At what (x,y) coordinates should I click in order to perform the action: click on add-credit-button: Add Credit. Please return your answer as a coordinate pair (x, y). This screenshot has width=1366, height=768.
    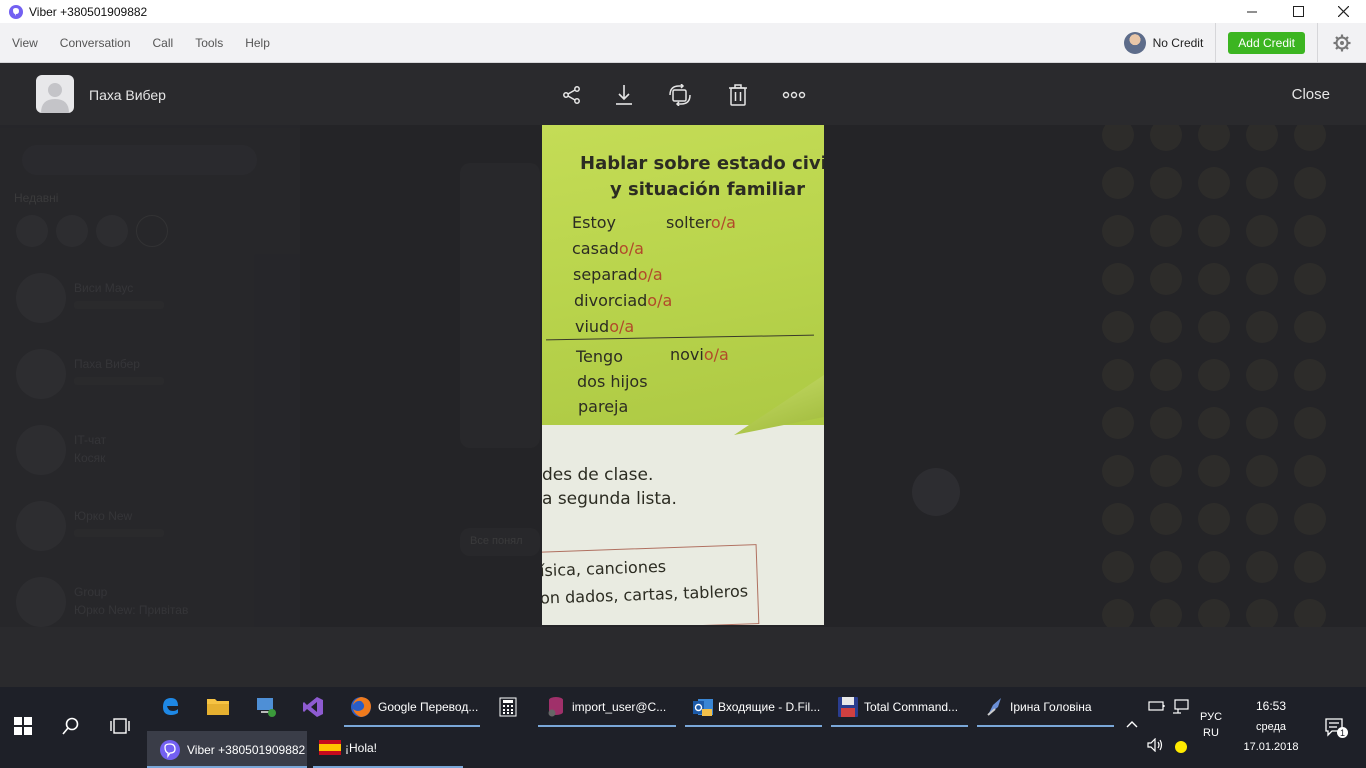
    Looking at the image, I should click on (1266, 43).